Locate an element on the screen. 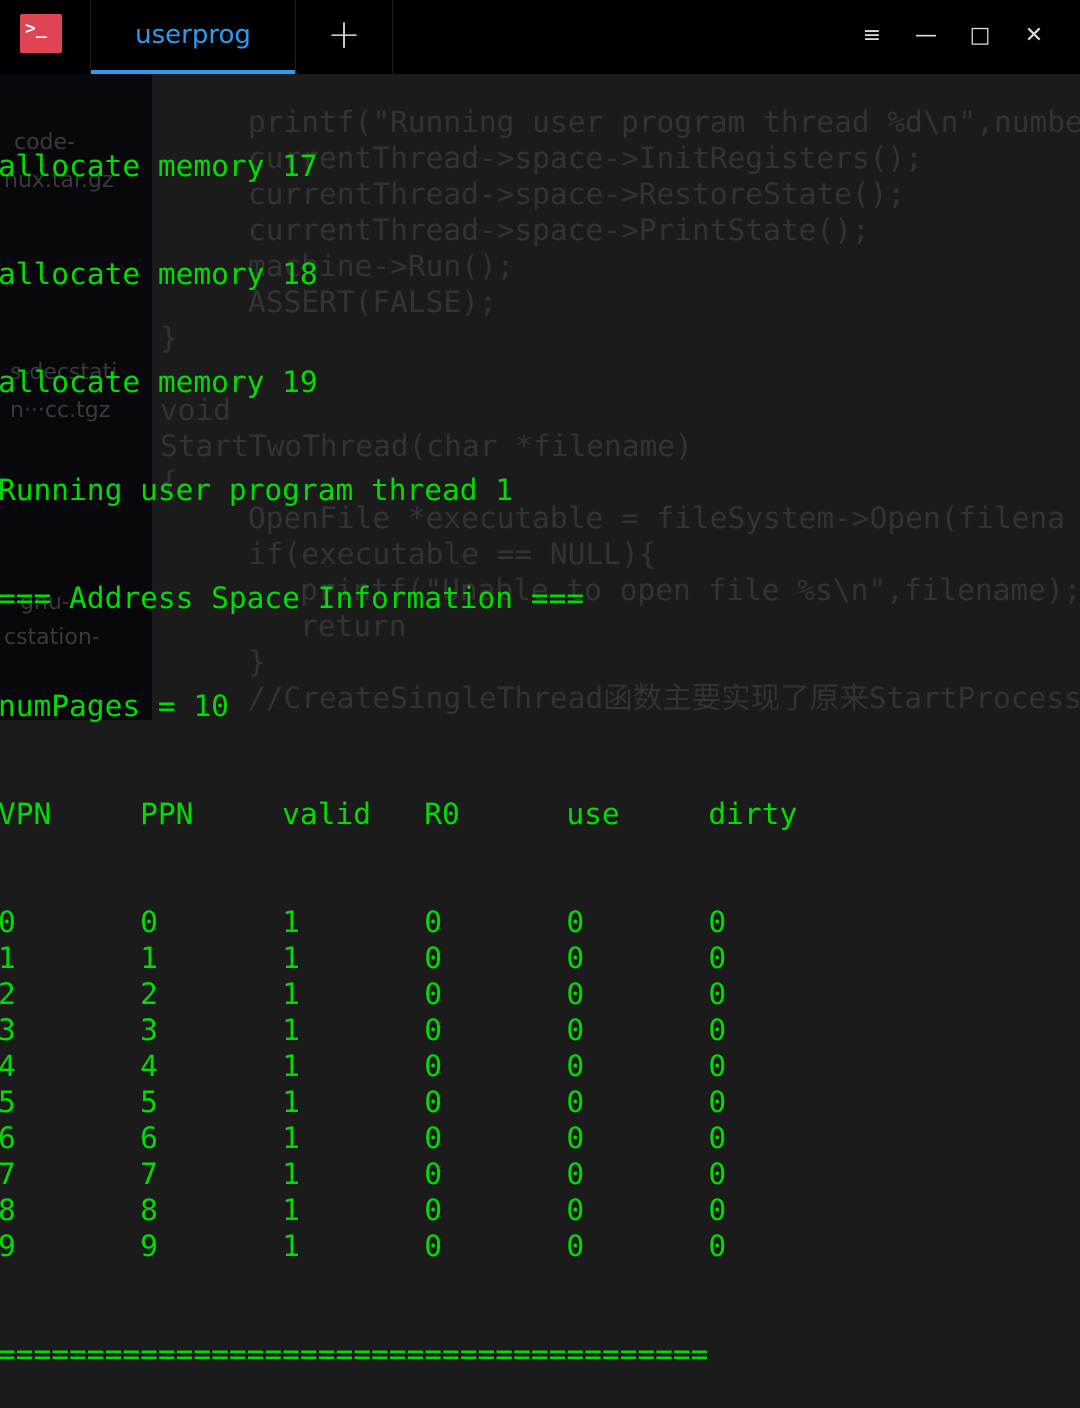  page-table-row: 1 1 1 0 0 0 is located at coordinates (363, 958).